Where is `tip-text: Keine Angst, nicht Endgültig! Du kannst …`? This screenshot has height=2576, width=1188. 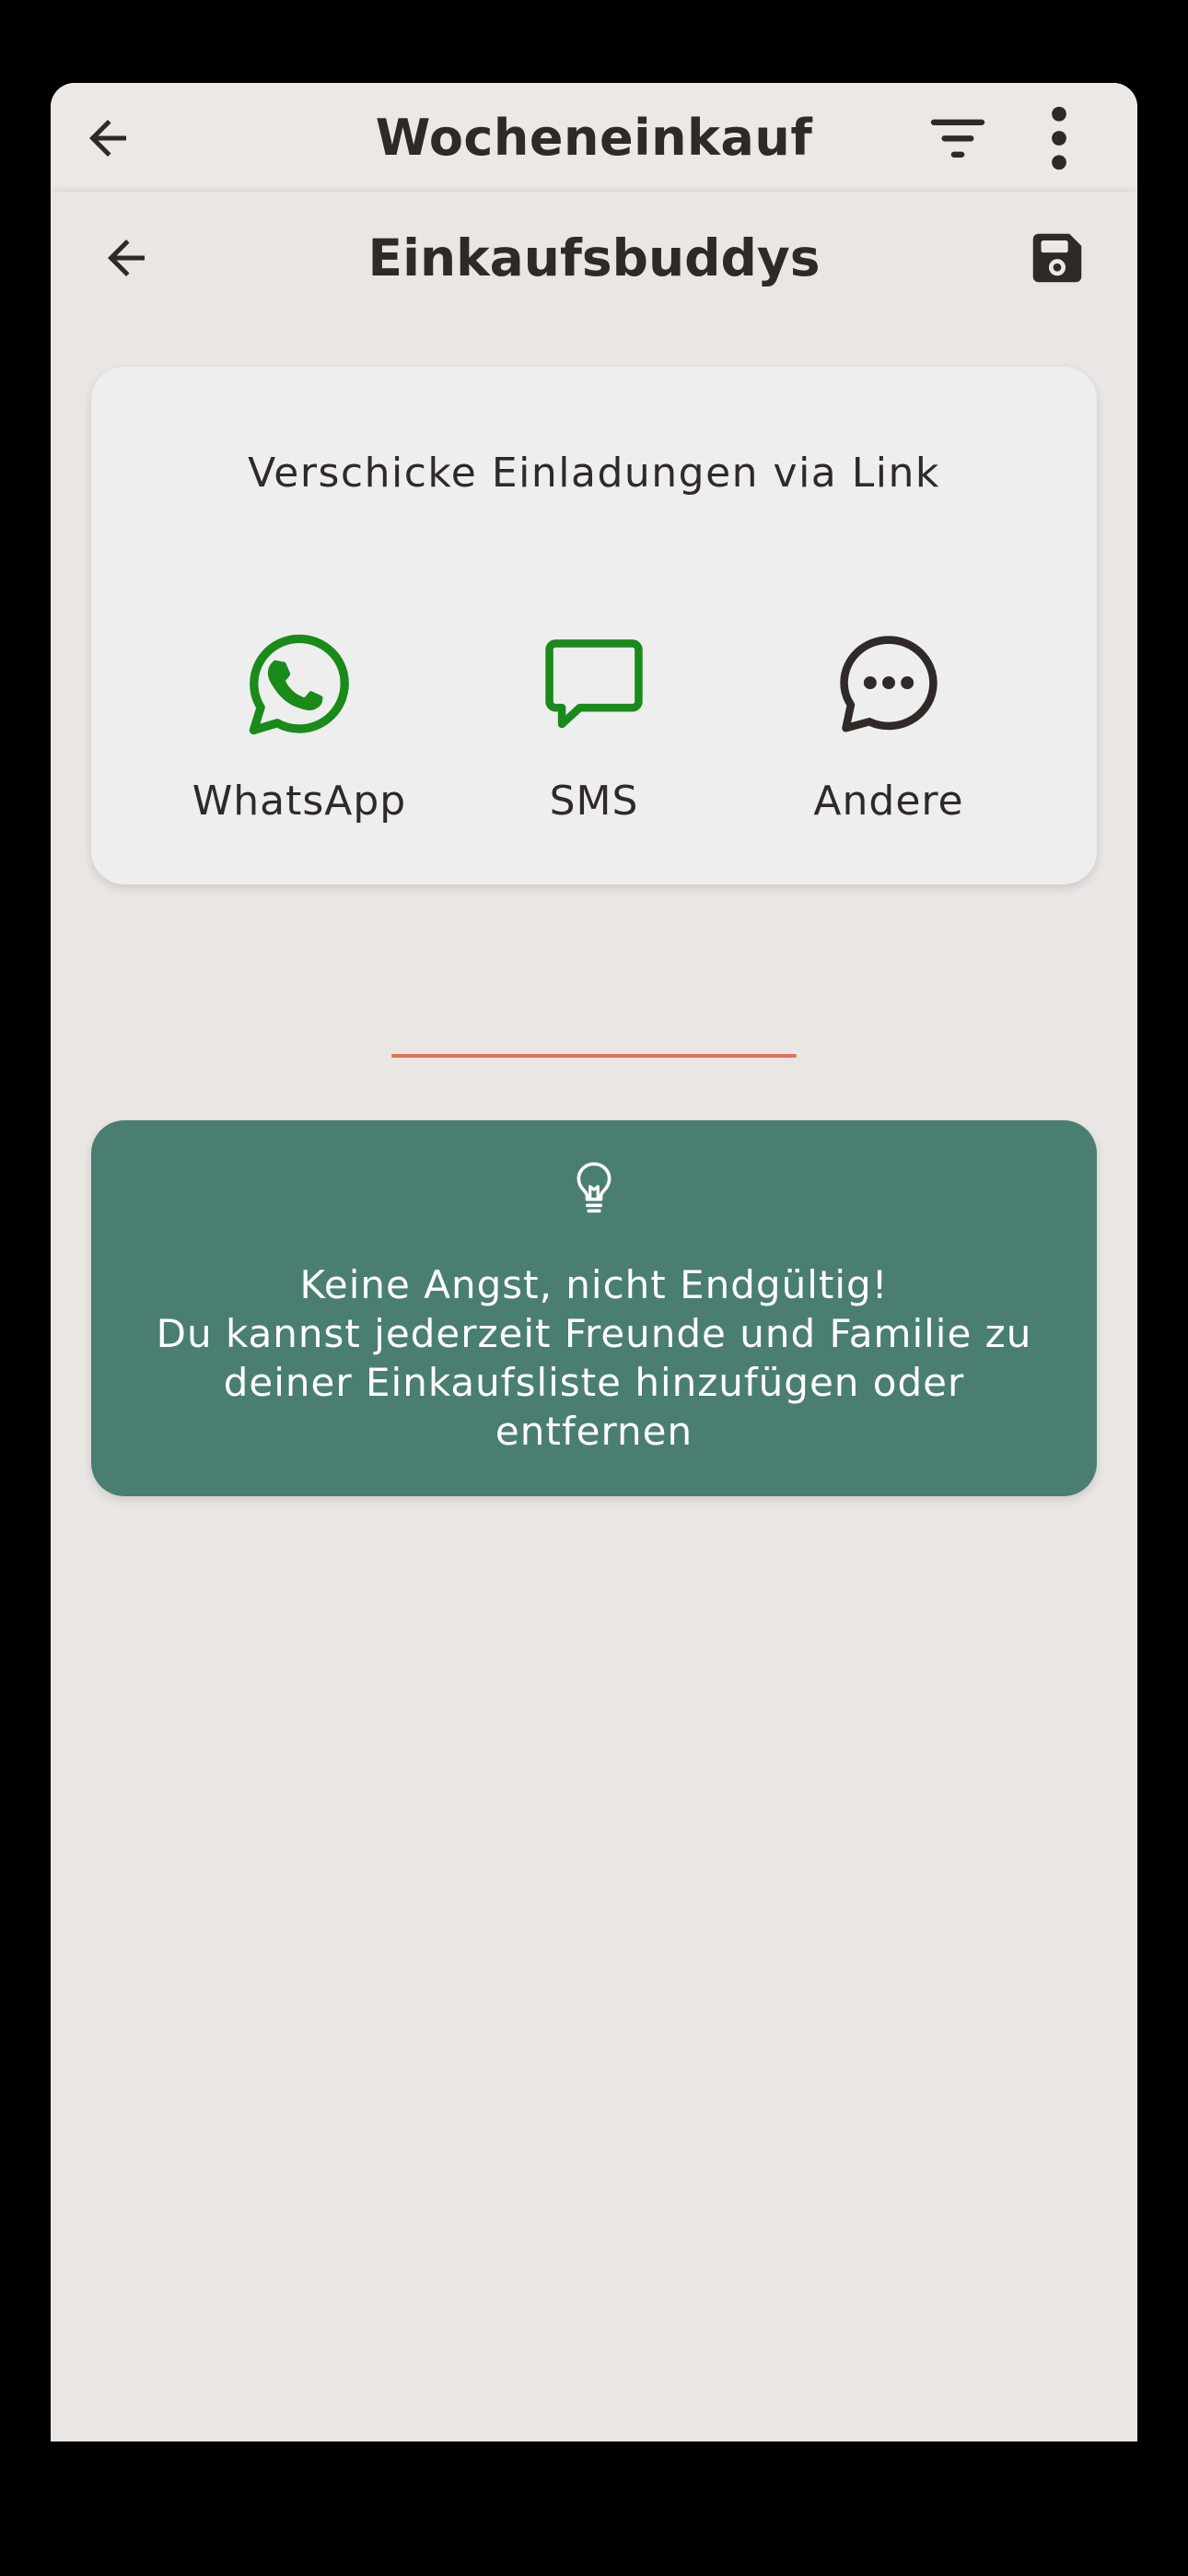
tip-text: Keine Angst, nicht Endgültig! Du kannst … is located at coordinates (594, 1358).